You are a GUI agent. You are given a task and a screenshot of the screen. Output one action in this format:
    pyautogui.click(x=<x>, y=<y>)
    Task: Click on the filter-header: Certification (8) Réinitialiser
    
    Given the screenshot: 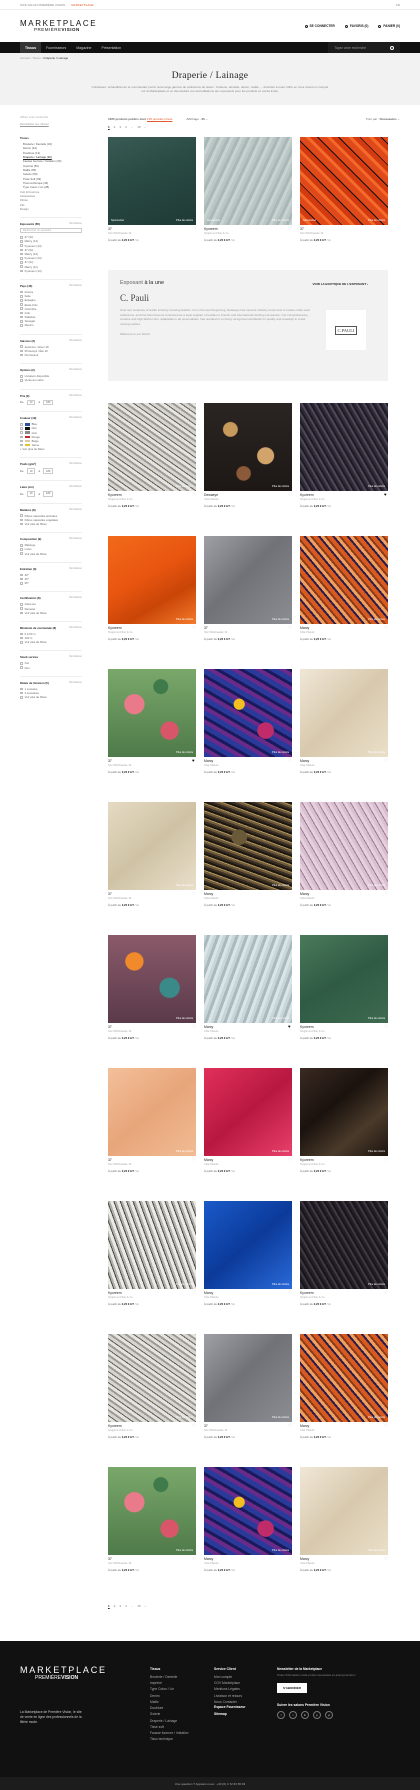 What is the action you would take?
    pyautogui.click(x=51, y=598)
    